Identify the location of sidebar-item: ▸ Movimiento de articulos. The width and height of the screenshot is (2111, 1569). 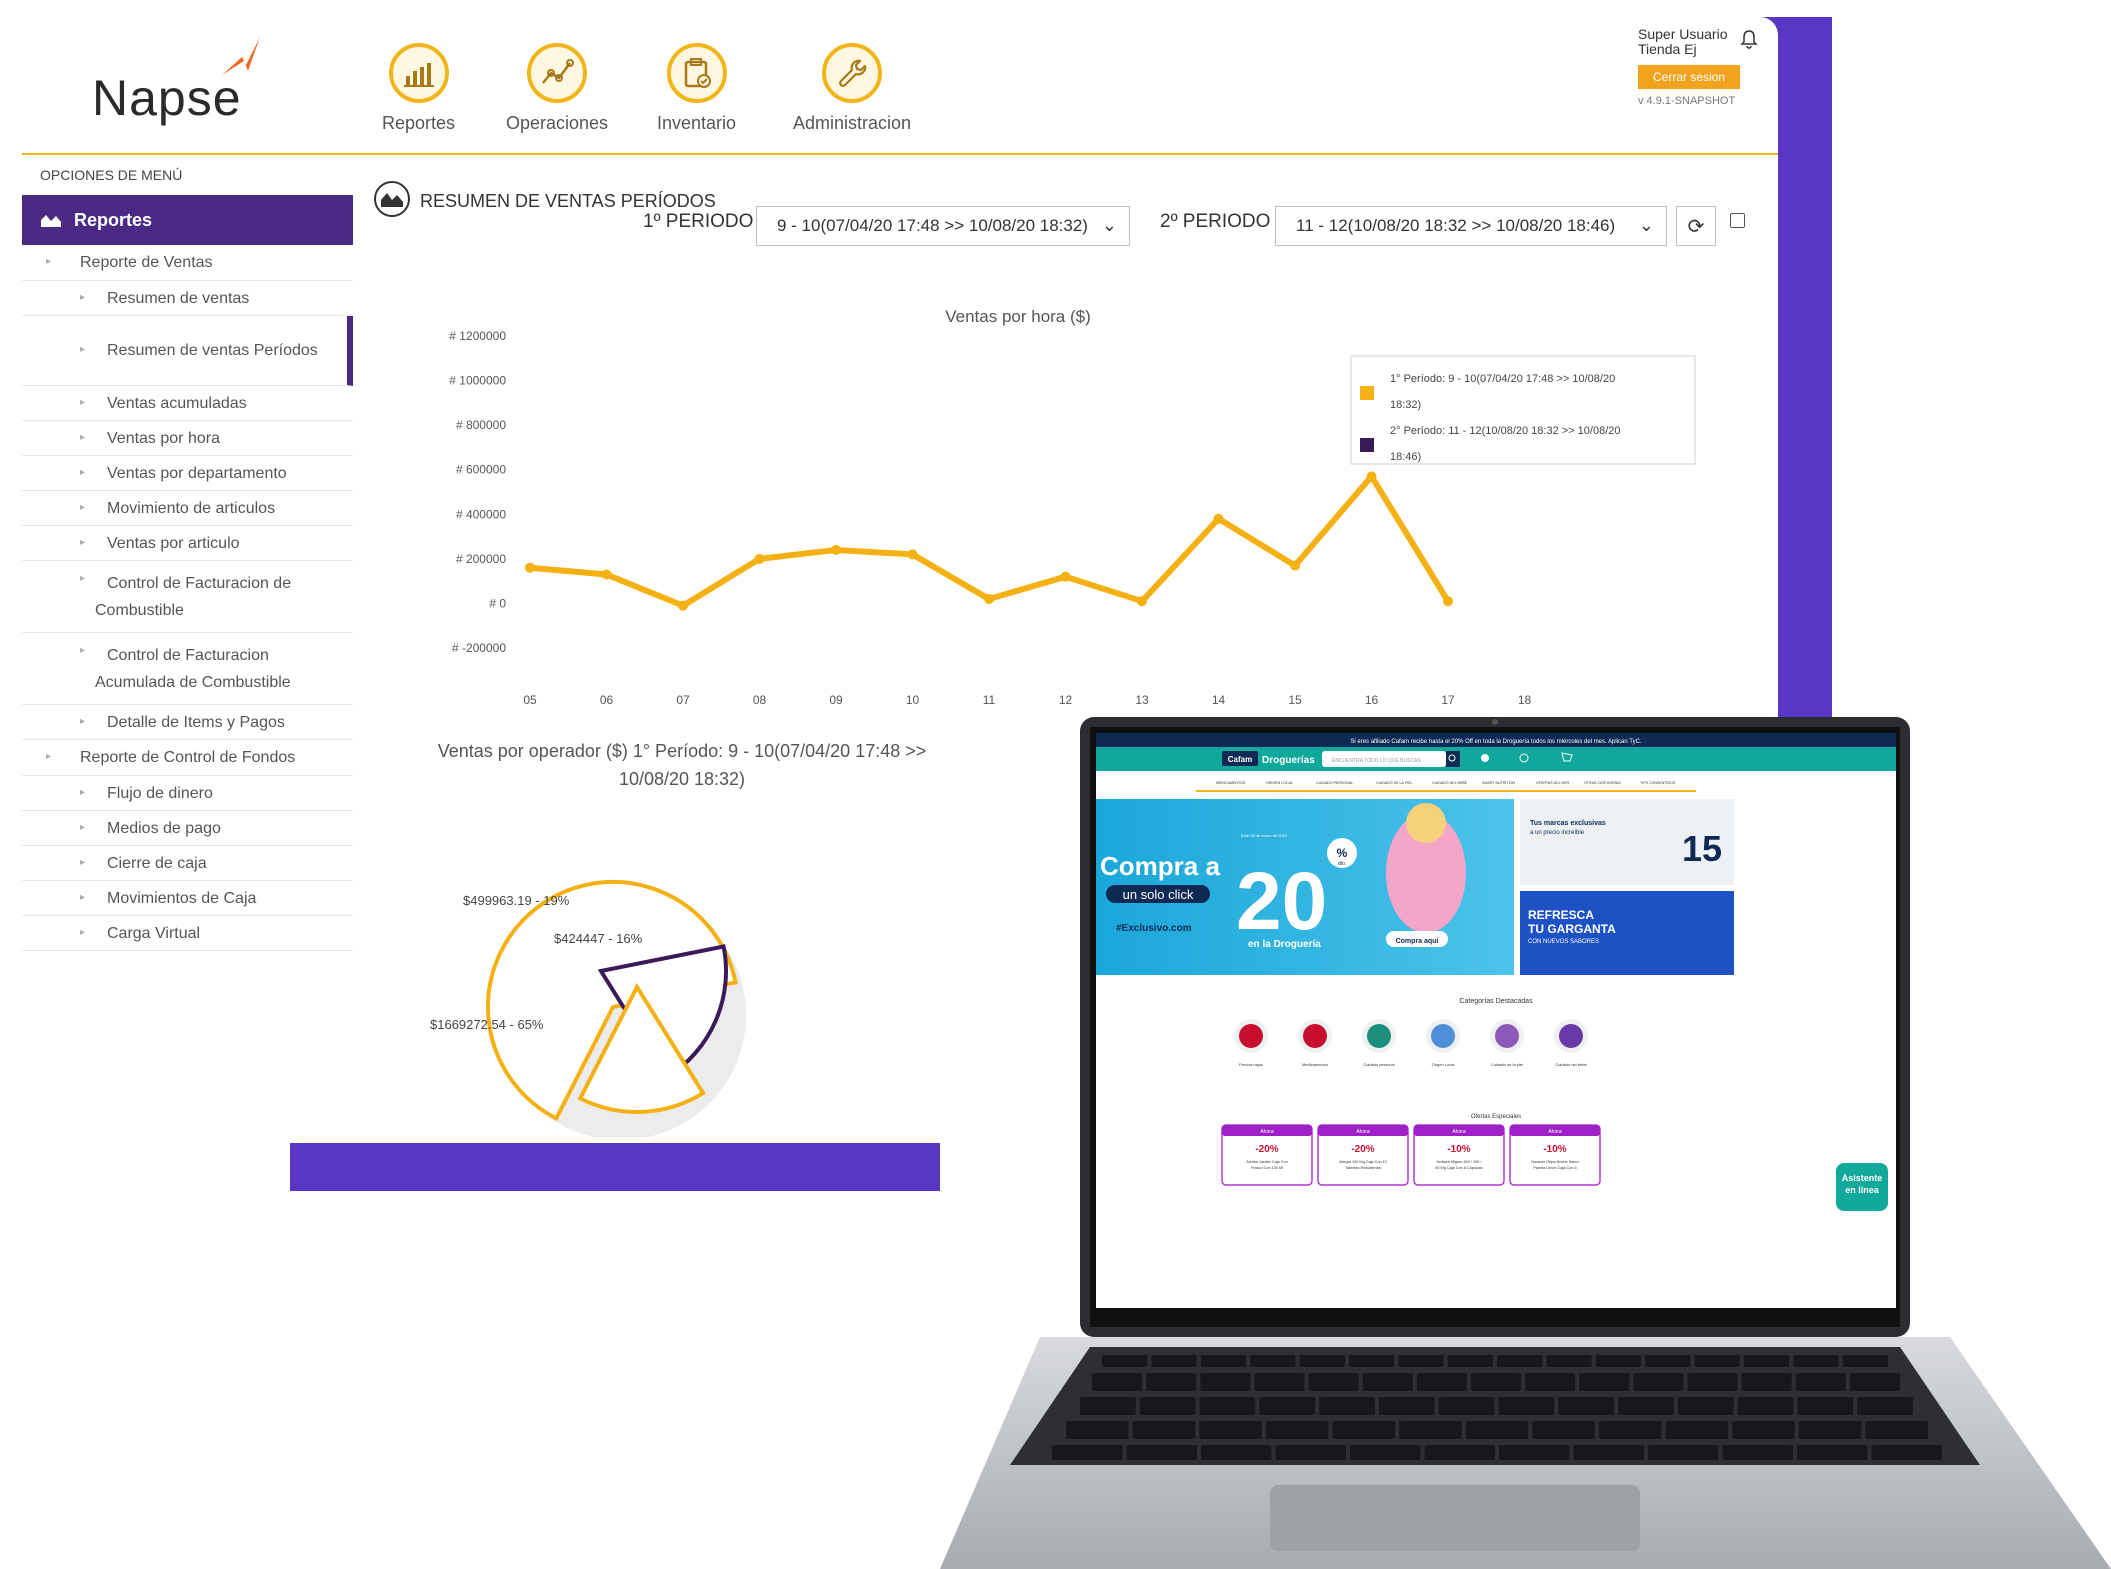
(187, 508).